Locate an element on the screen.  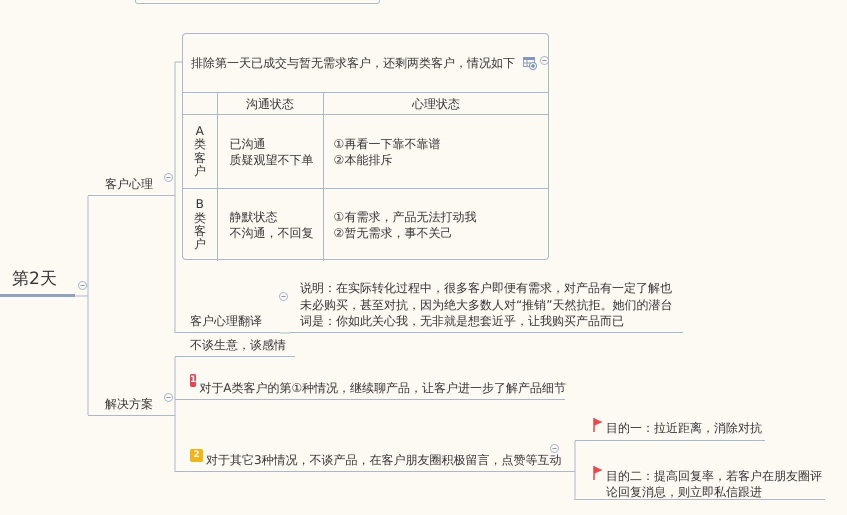
topic-label: 目的一：拉近距离，消除对抗 is located at coordinates (684, 428).